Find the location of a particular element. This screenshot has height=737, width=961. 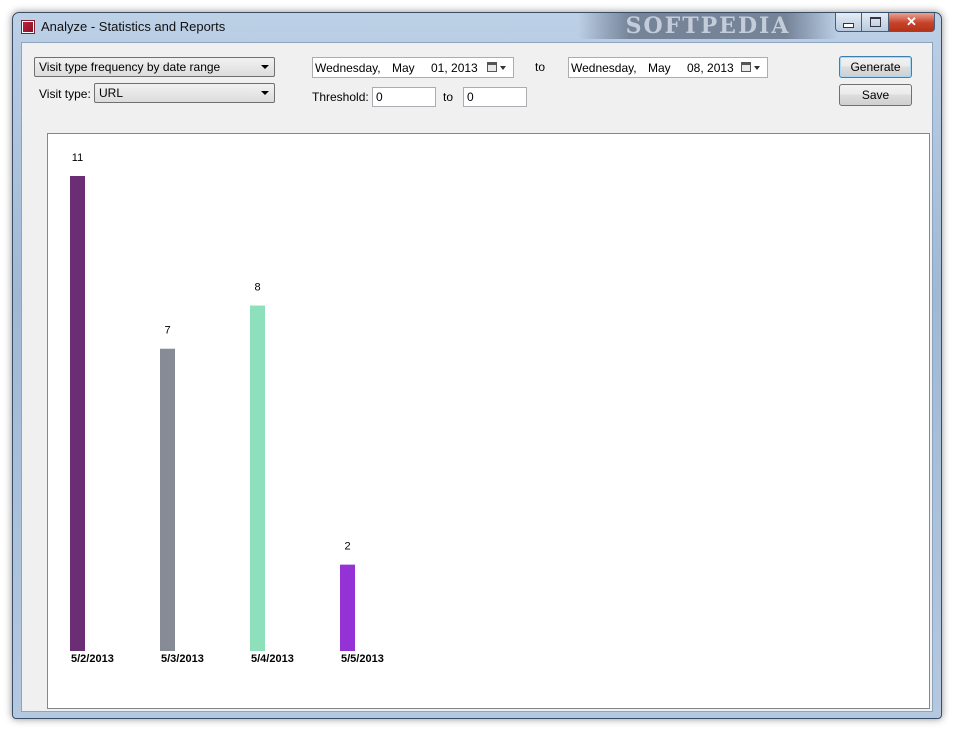

threshold-to-input: 0 is located at coordinates (495, 97).